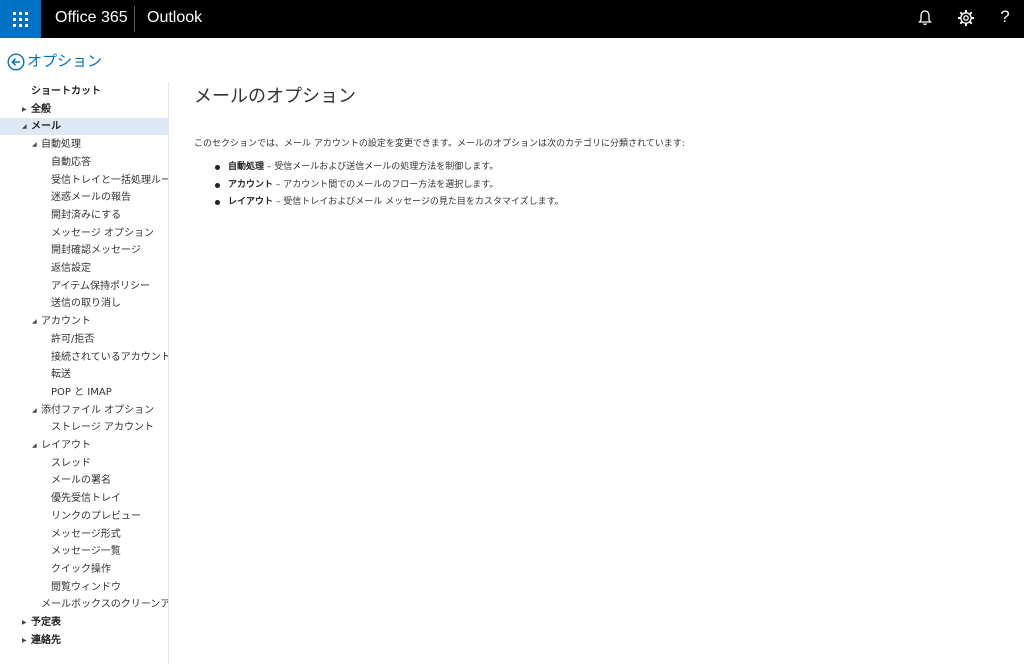 This screenshot has width=1024, height=664. I want to click on gear-icon, so click(966, 18).